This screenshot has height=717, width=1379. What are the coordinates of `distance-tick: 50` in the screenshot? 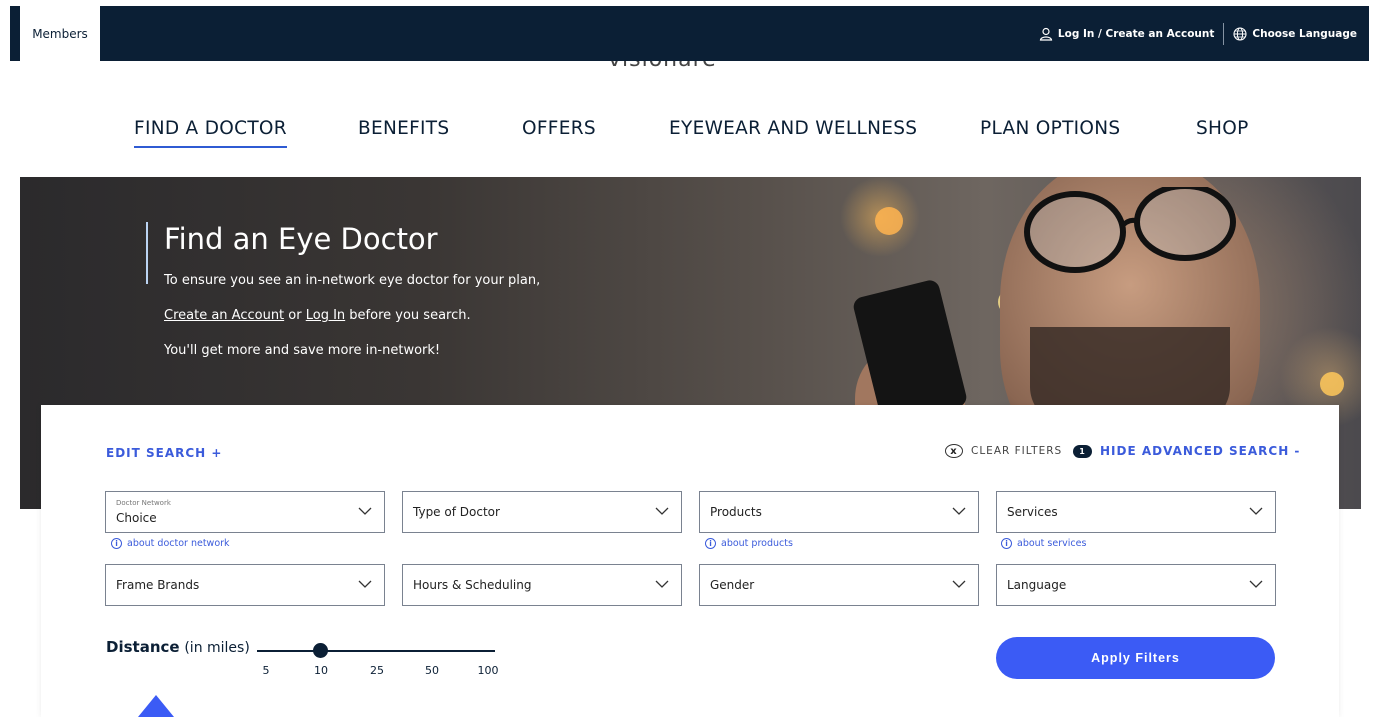 It's located at (432, 670).